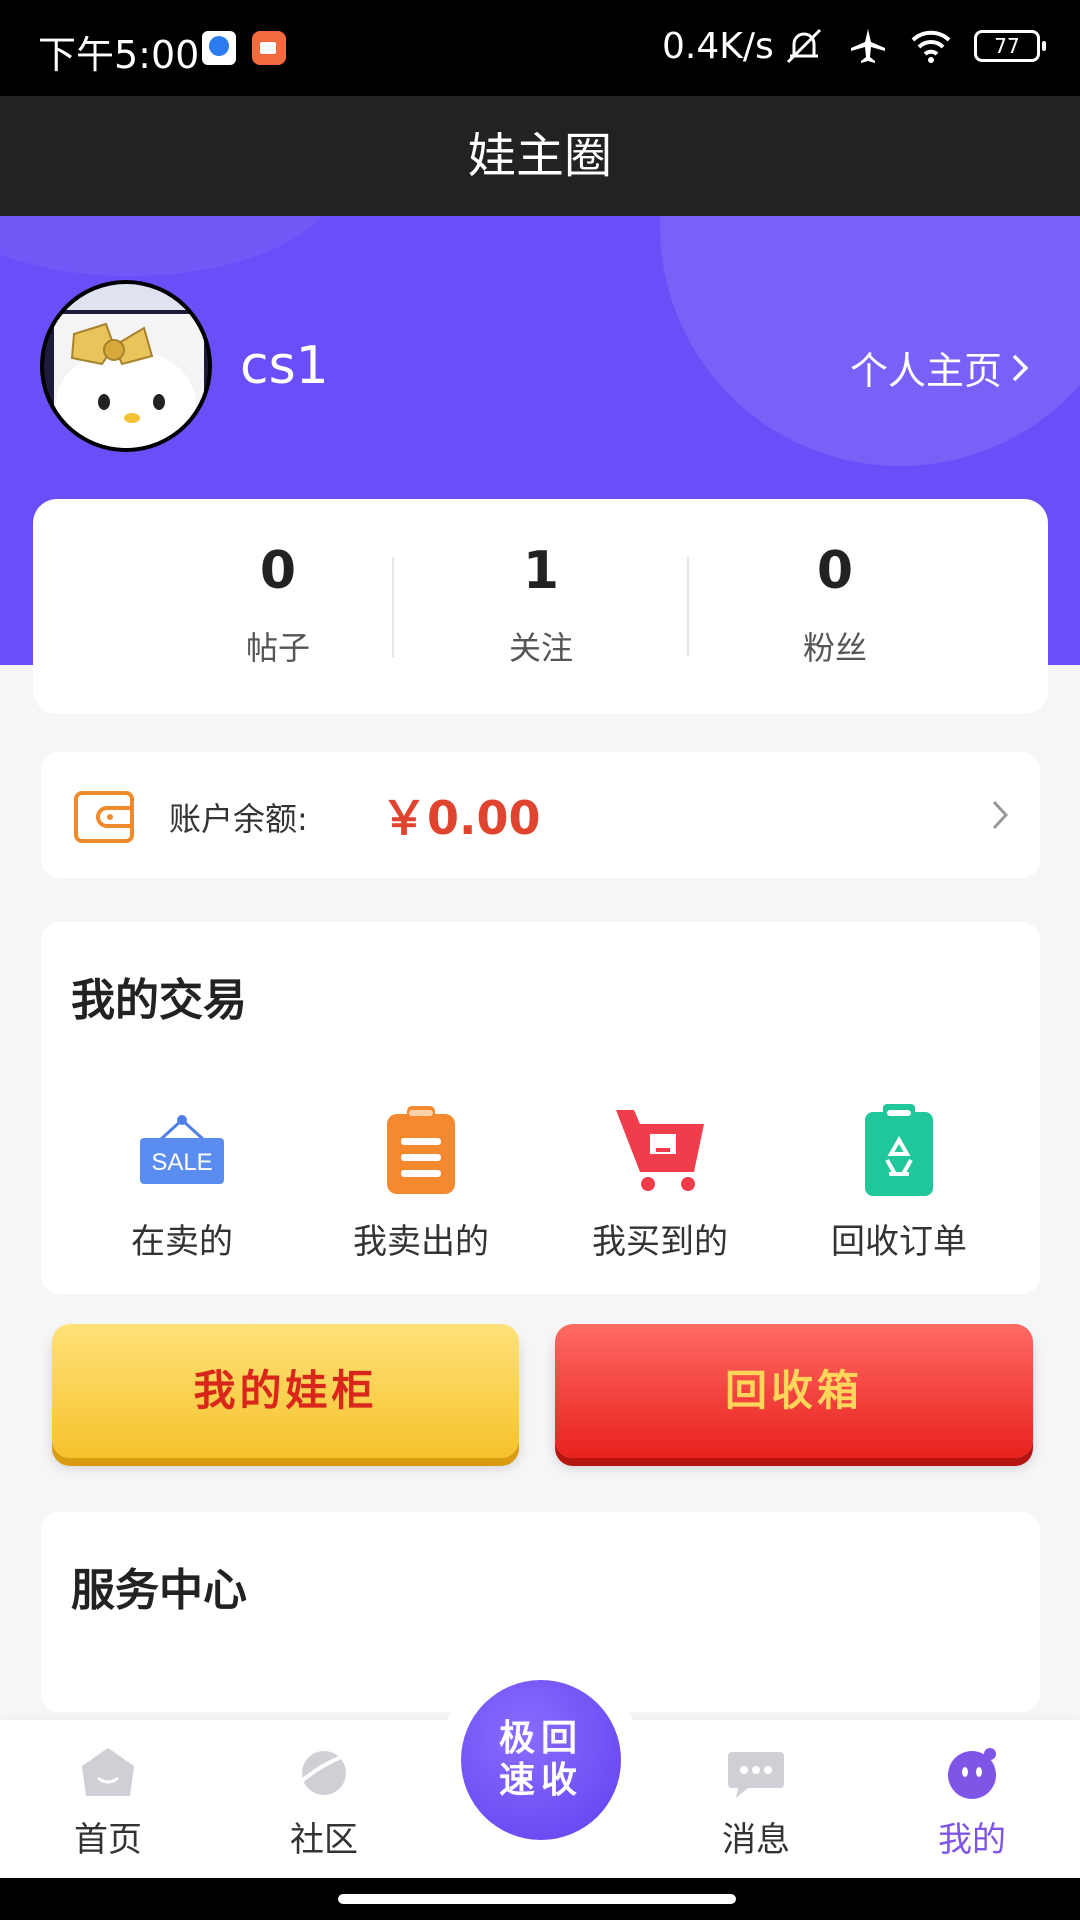 This screenshot has width=1080, height=1920. I want to click on balance-value: ￥0.00, so click(461, 818).